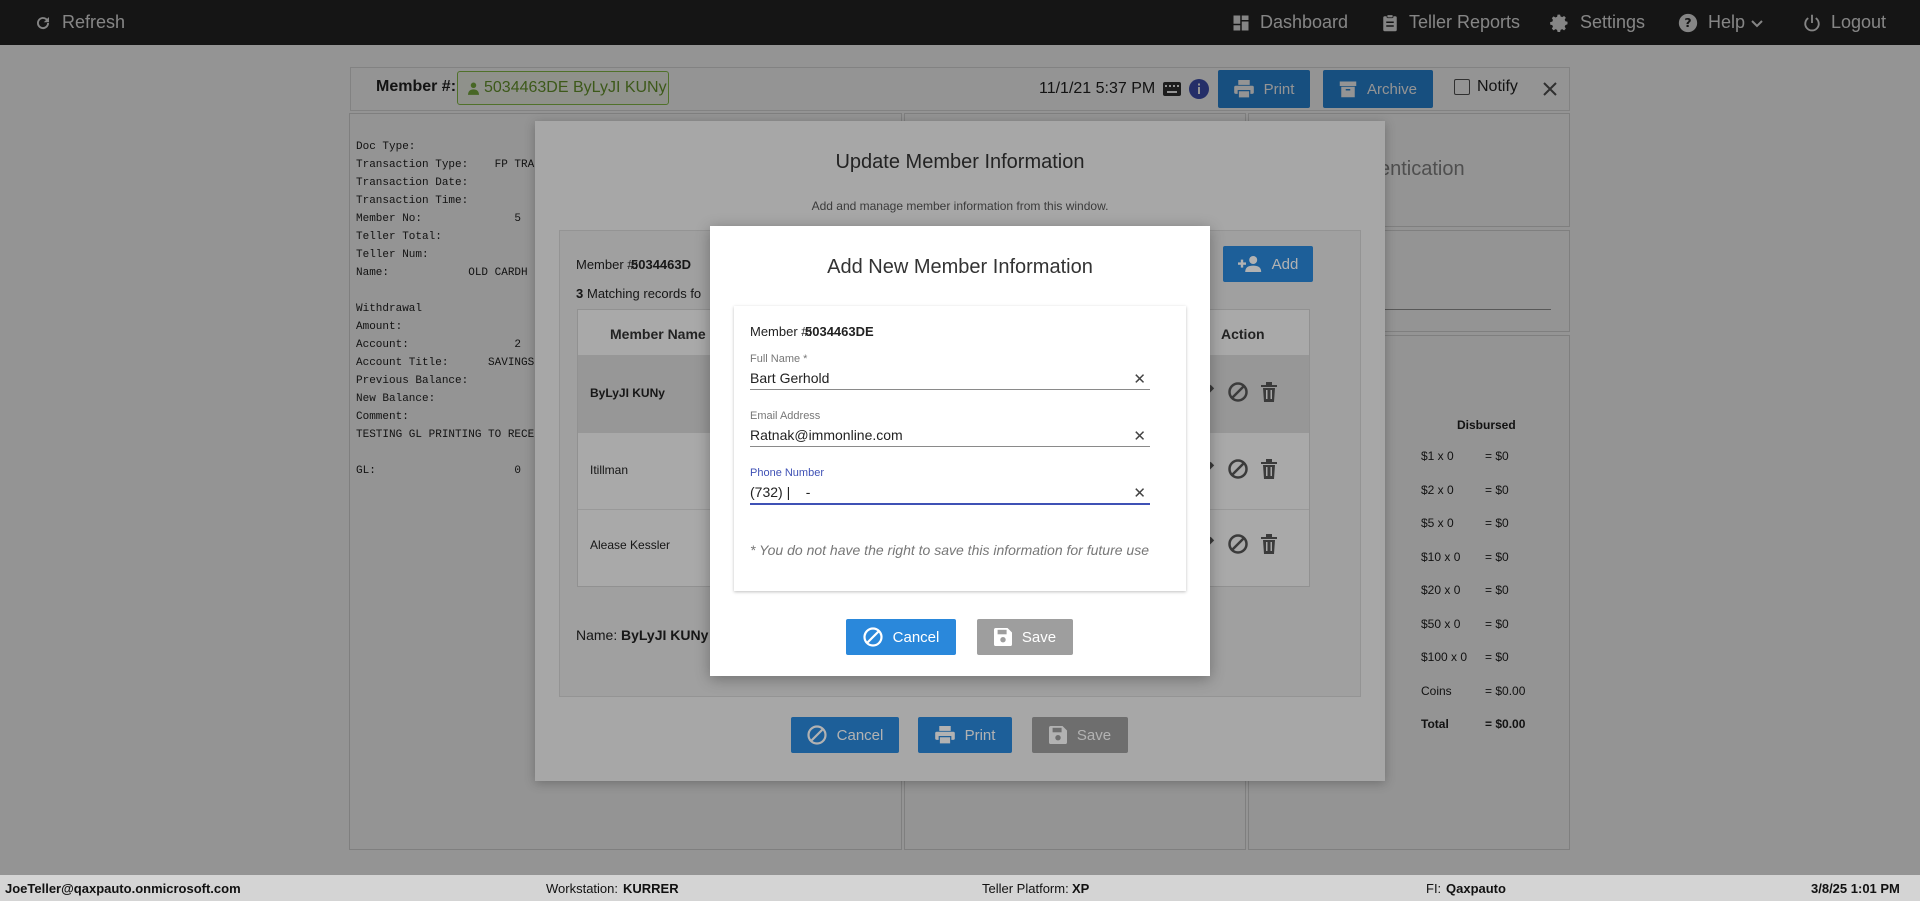 This screenshot has height=901, width=1920. What do you see at coordinates (960, 267) in the screenshot?
I see `add-modal-title: Add New Member Information` at bounding box center [960, 267].